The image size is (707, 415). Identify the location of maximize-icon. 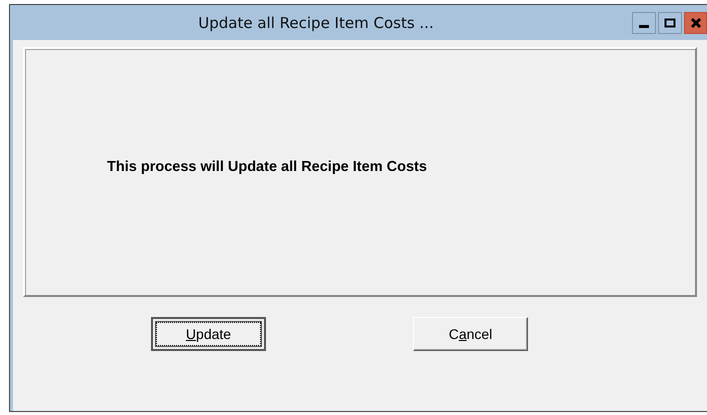
(670, 23).